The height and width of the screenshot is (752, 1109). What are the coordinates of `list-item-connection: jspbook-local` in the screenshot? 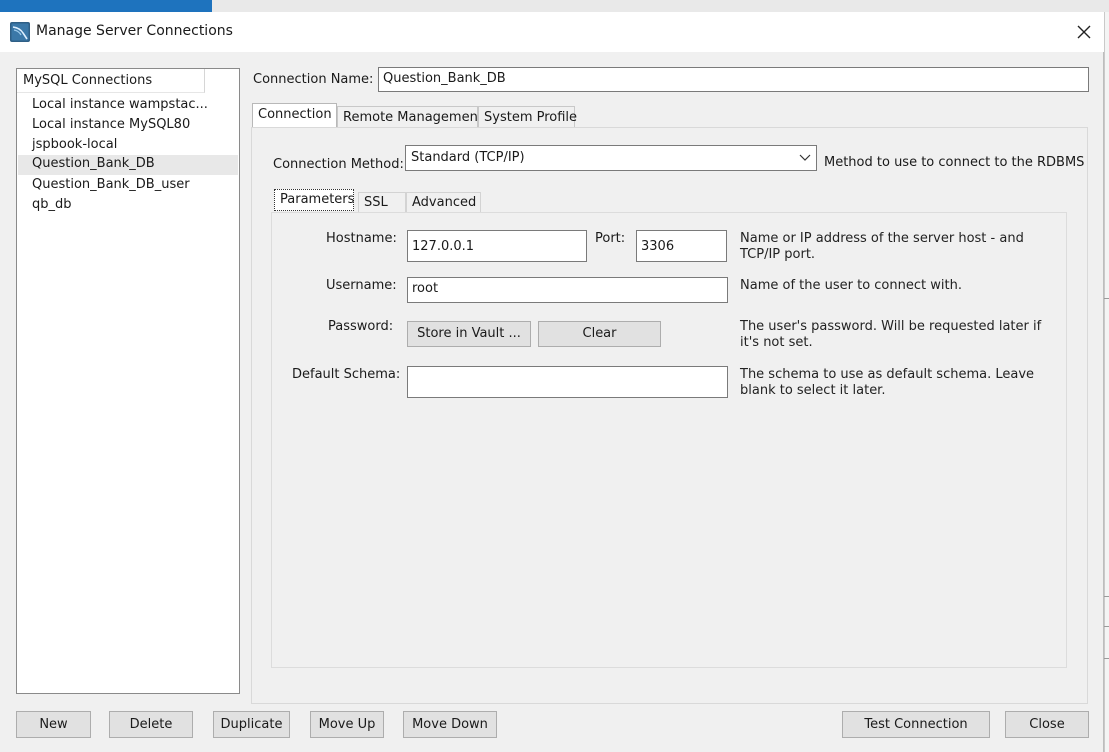 It's located at (128, 146).